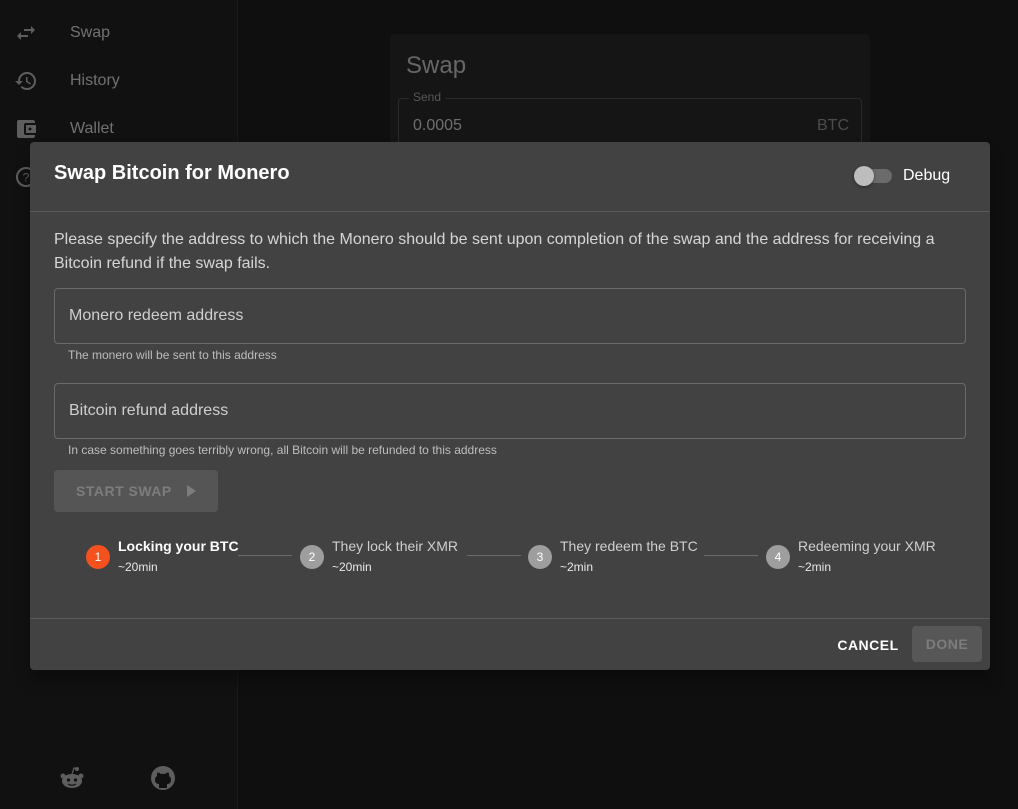  Describe the element at coordinates (540, 557) in the screenshot. I see `step-number: 3` at that location.